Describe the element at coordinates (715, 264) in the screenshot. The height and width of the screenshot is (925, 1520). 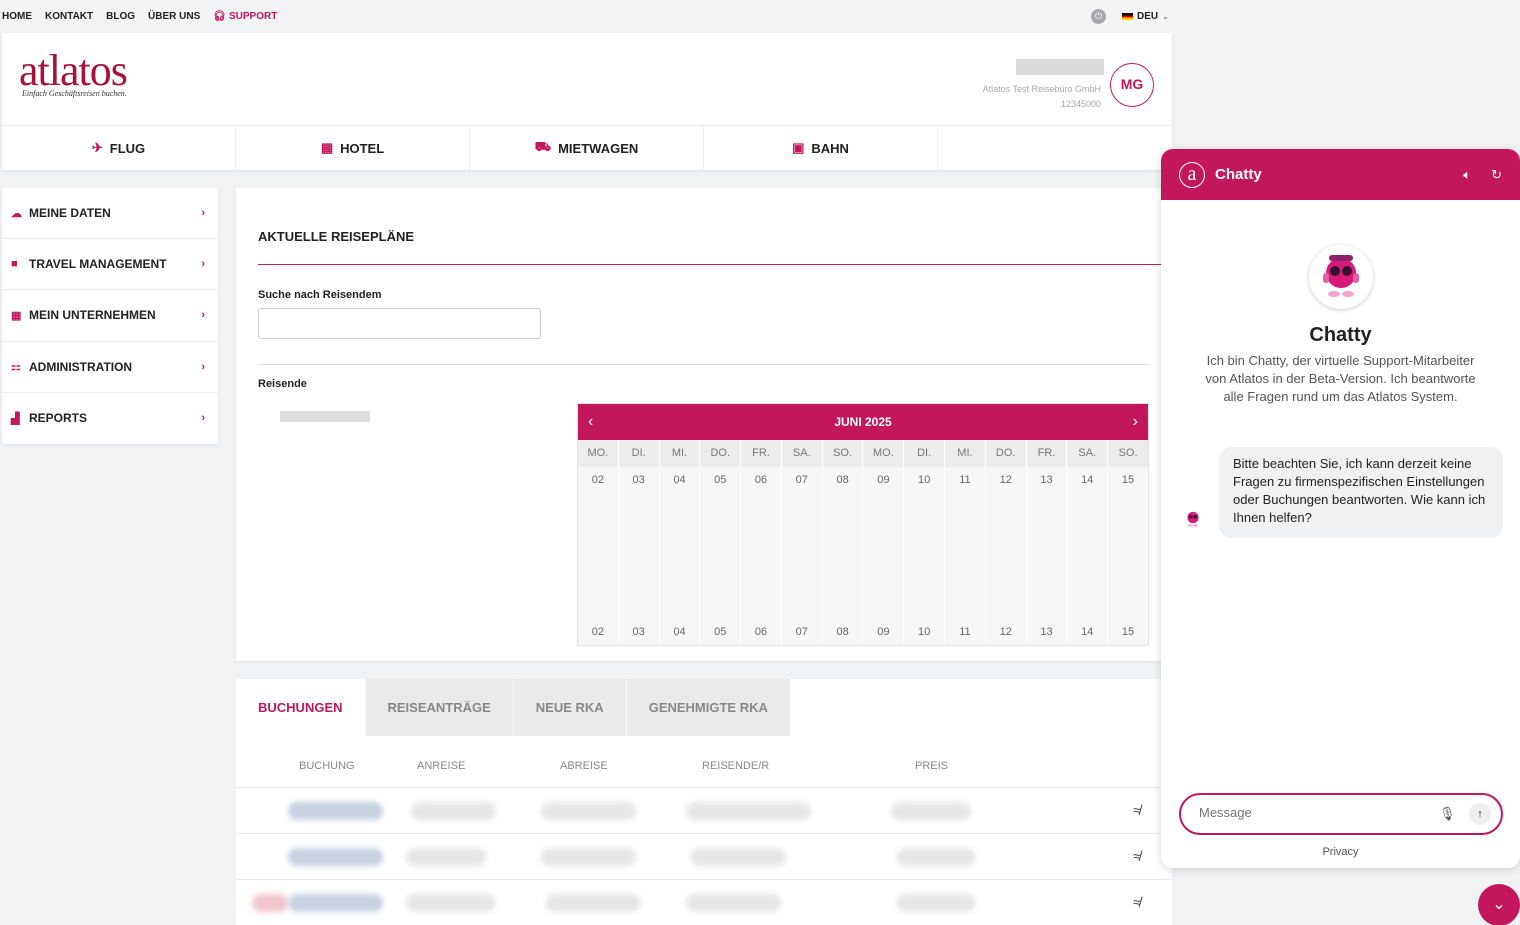
I see `divider` at that location.